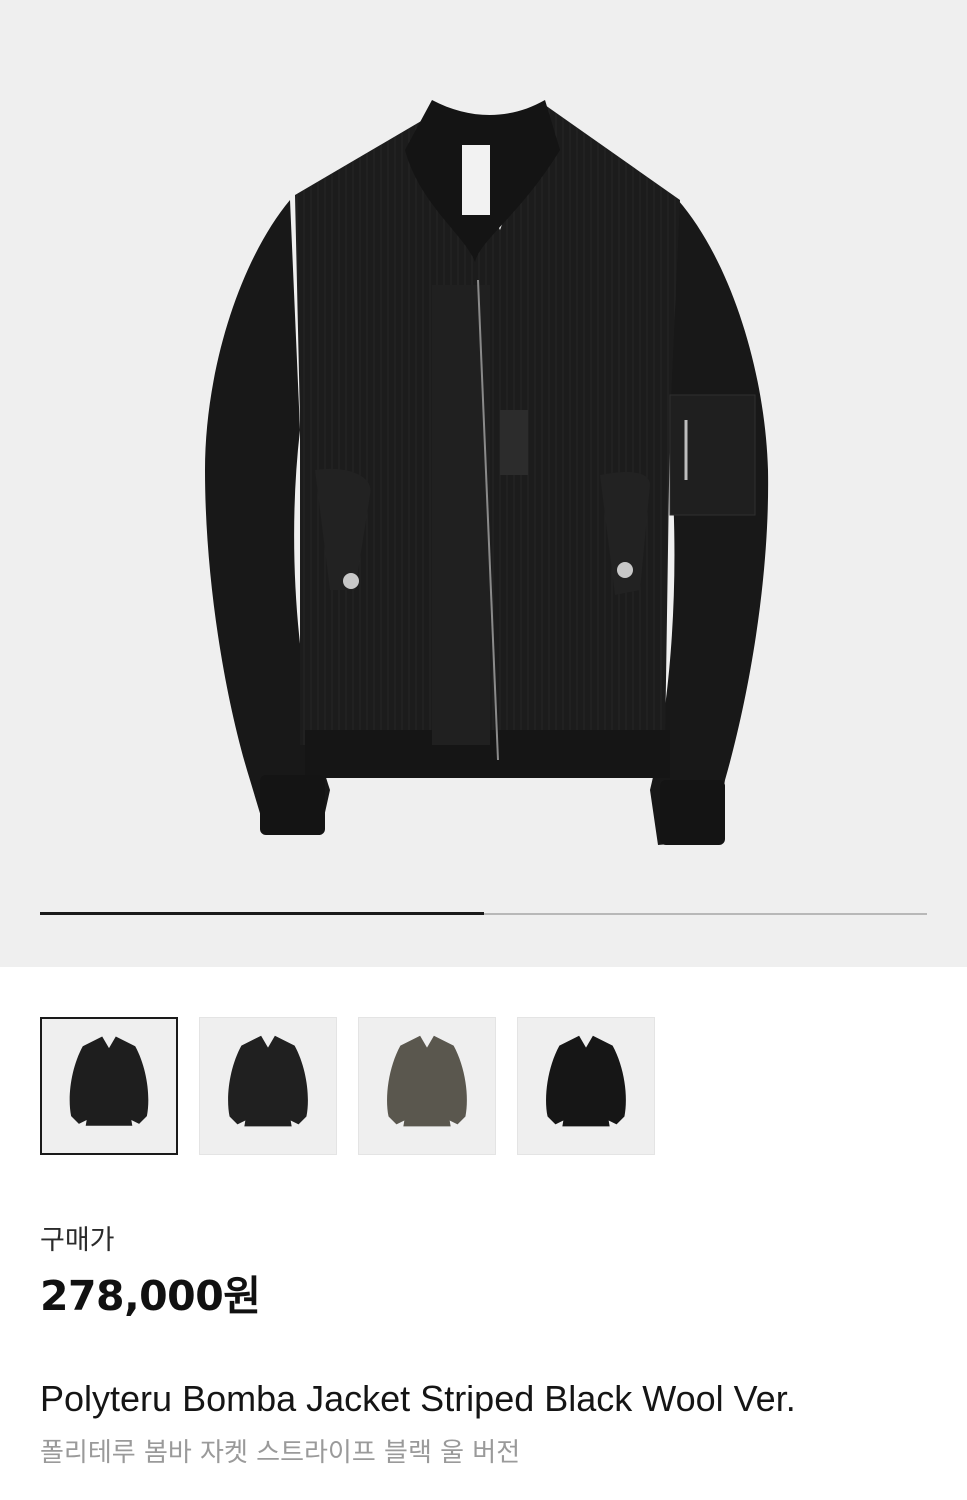  I want to click on thumbnail-list, so click(347, 1086).